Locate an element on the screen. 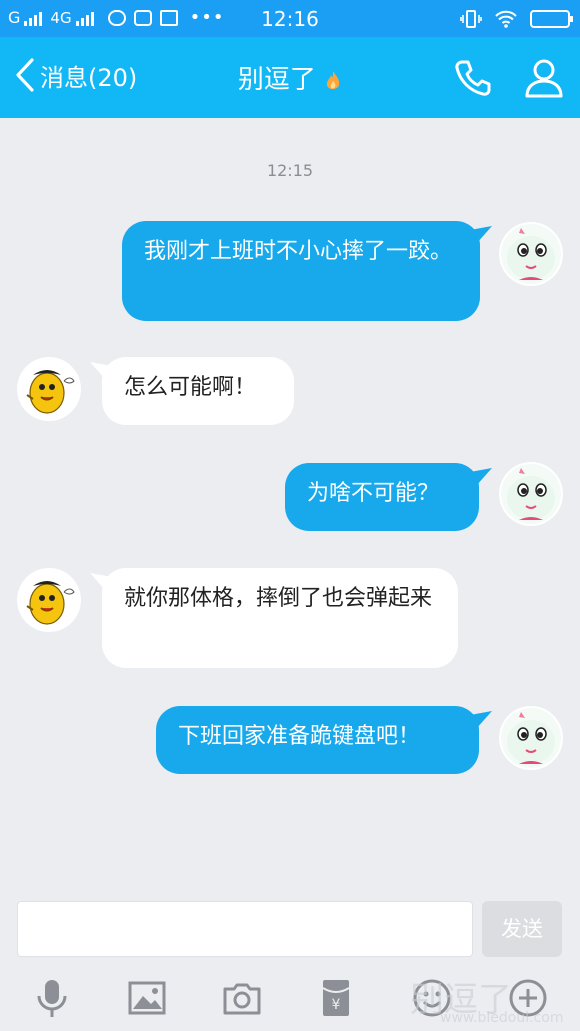 This screenshot has height=1031, width=580. camera-icon is located at coordinates (242, 998).